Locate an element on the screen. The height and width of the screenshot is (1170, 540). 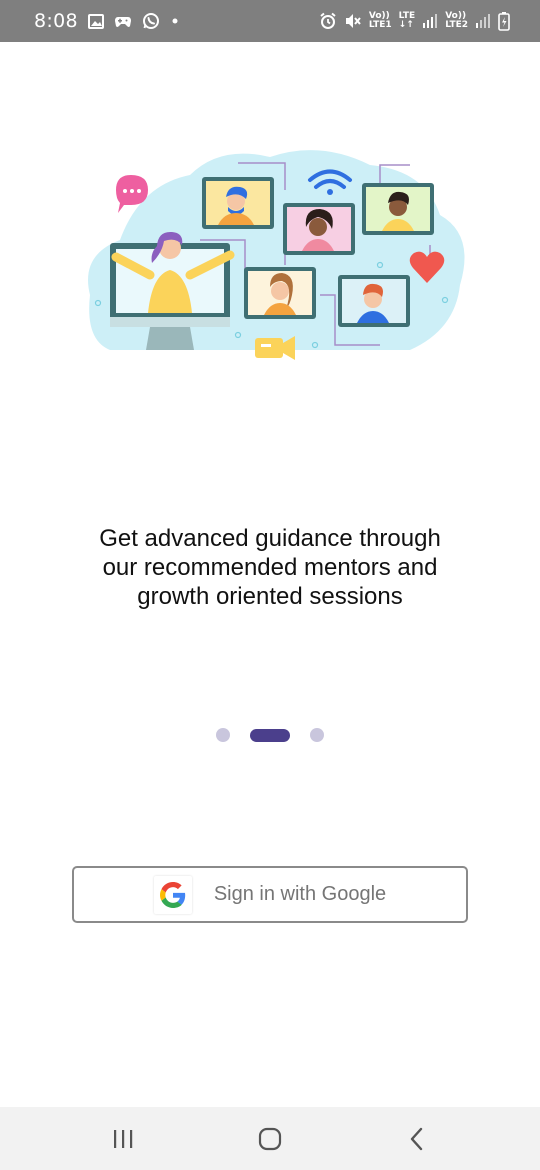
mute-icon is located at coordinates (353, 21).